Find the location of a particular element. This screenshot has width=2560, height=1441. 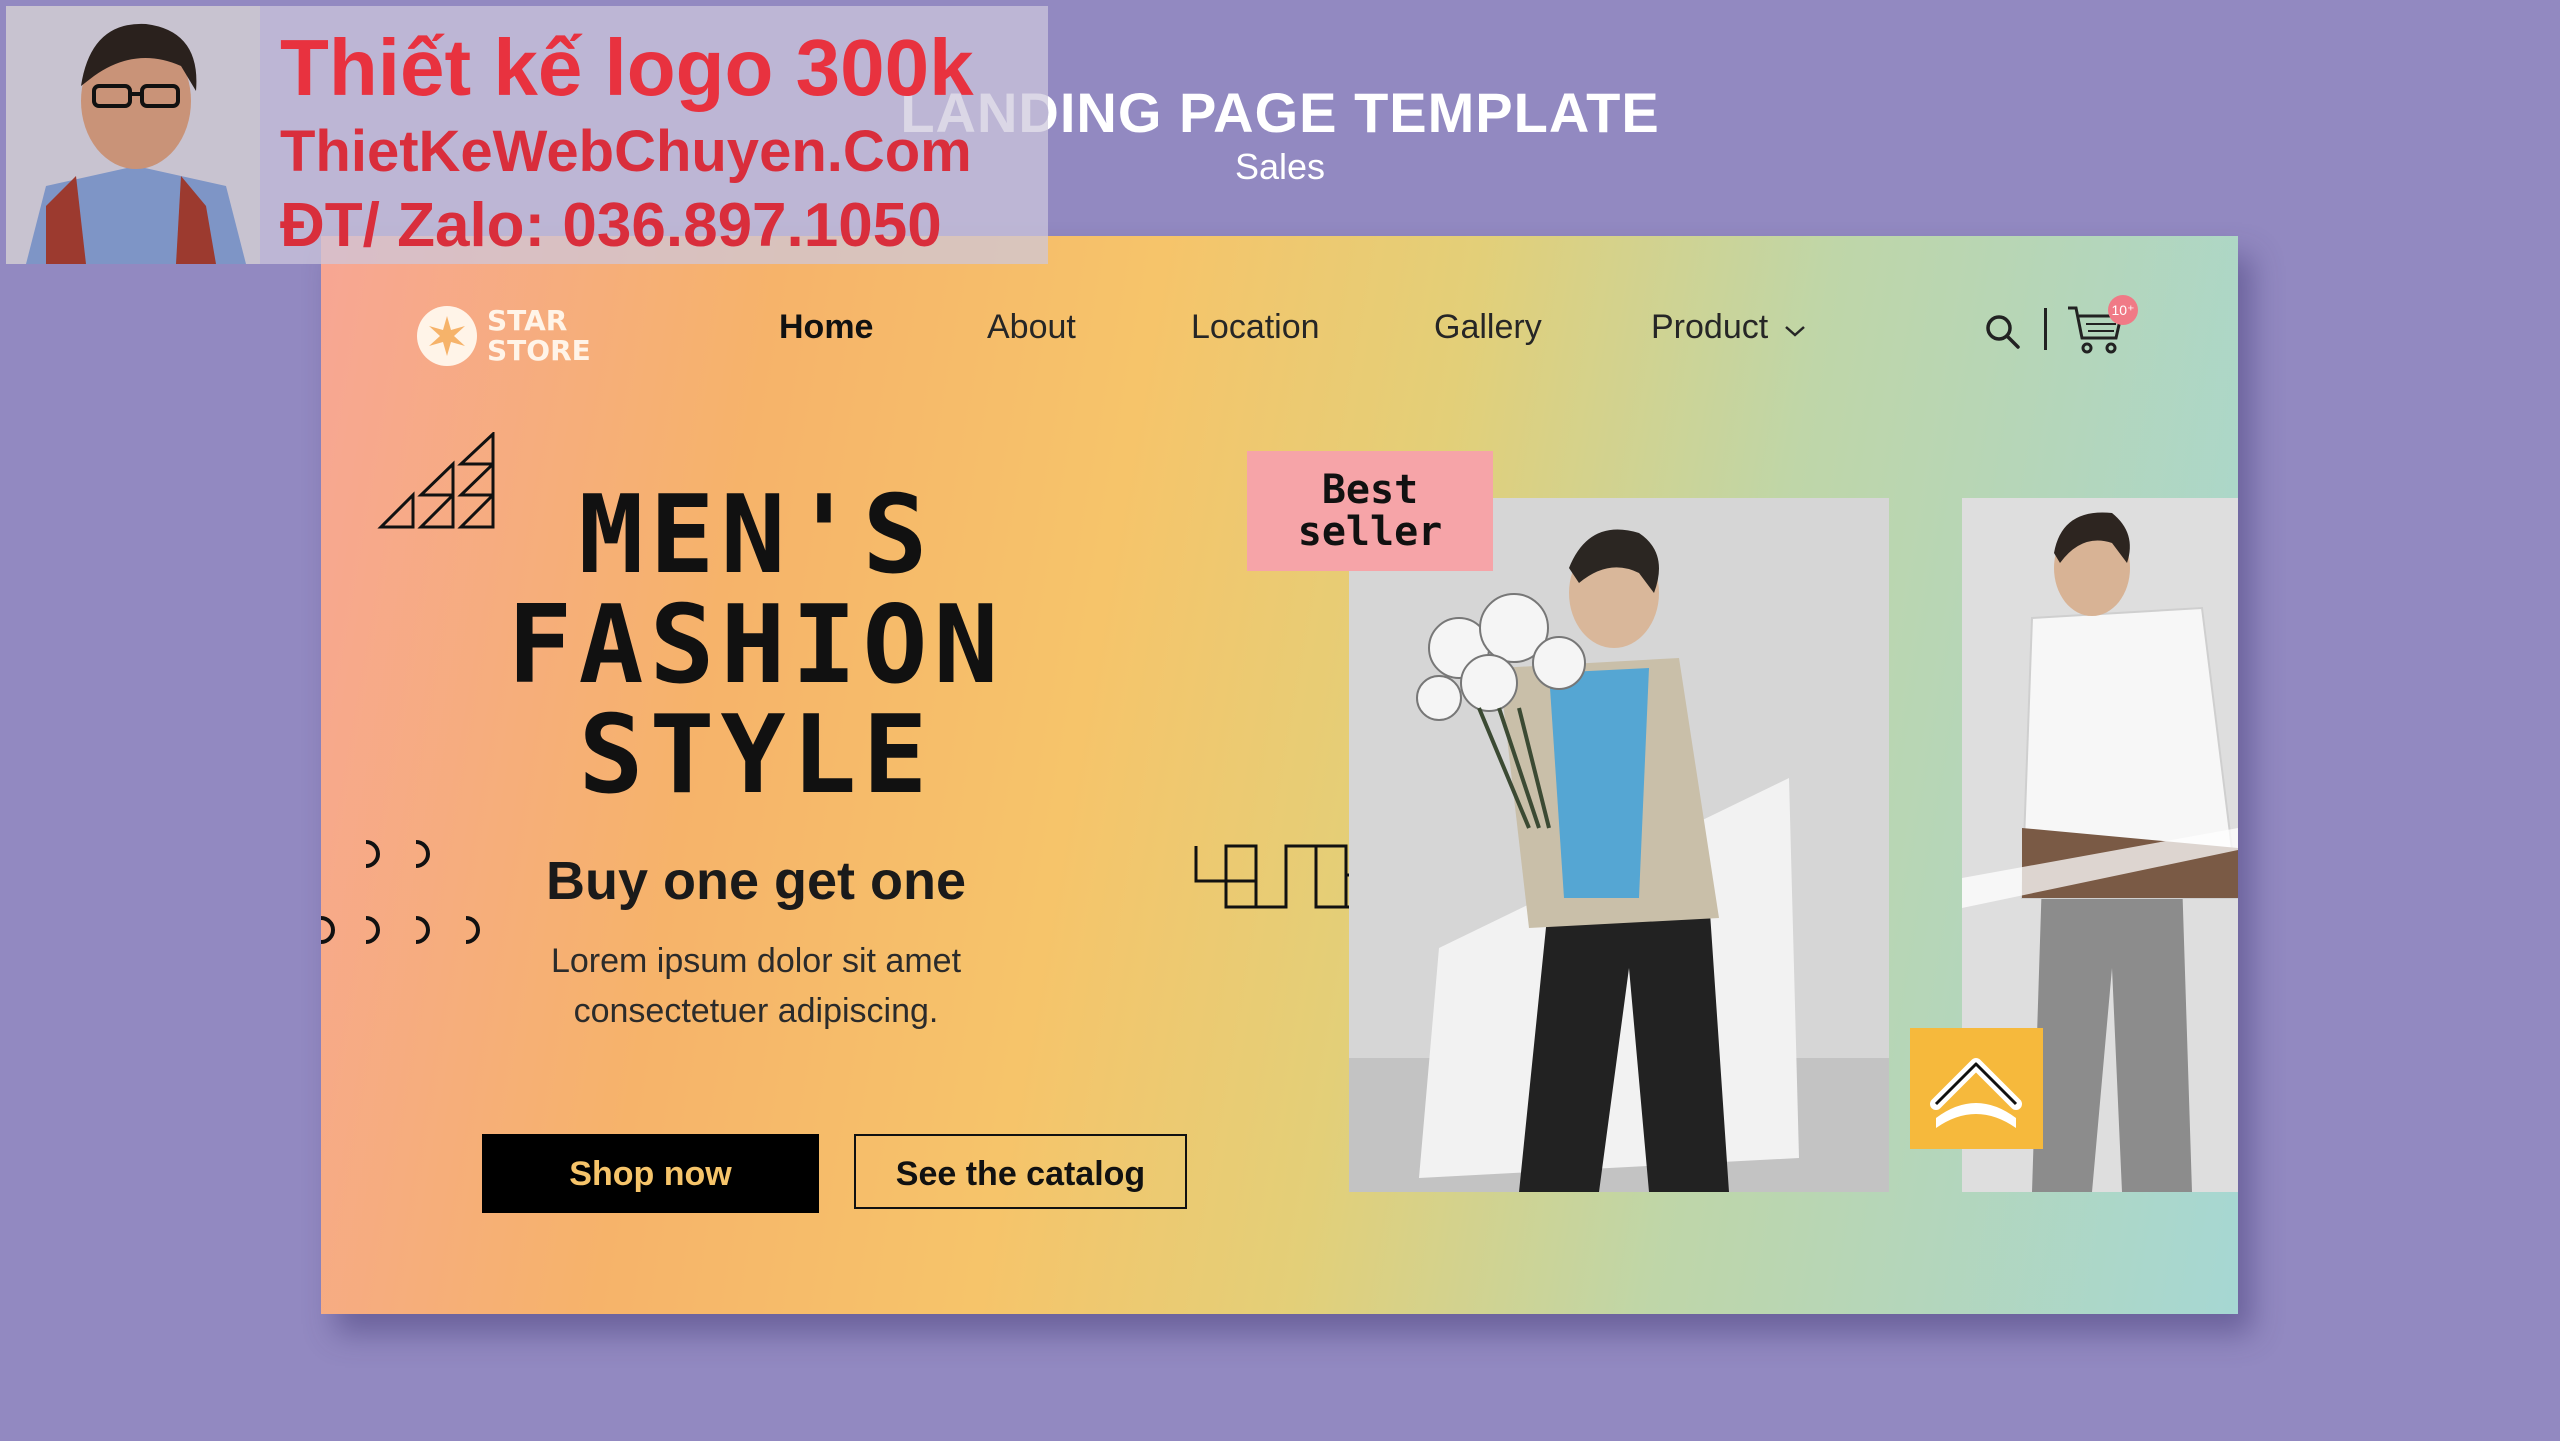

see-catalog-button: See the catalog is located at coordinates (1020, 1171).